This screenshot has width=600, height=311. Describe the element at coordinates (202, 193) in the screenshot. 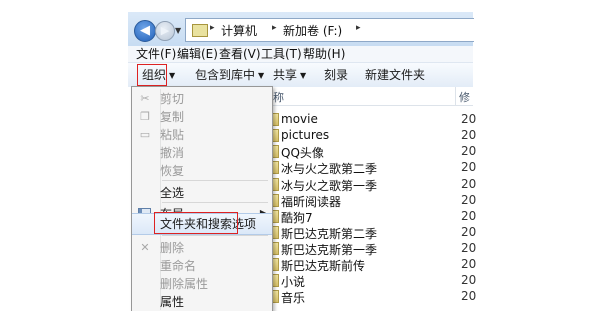

I see `menu-item-select-all: 全选` at that location.